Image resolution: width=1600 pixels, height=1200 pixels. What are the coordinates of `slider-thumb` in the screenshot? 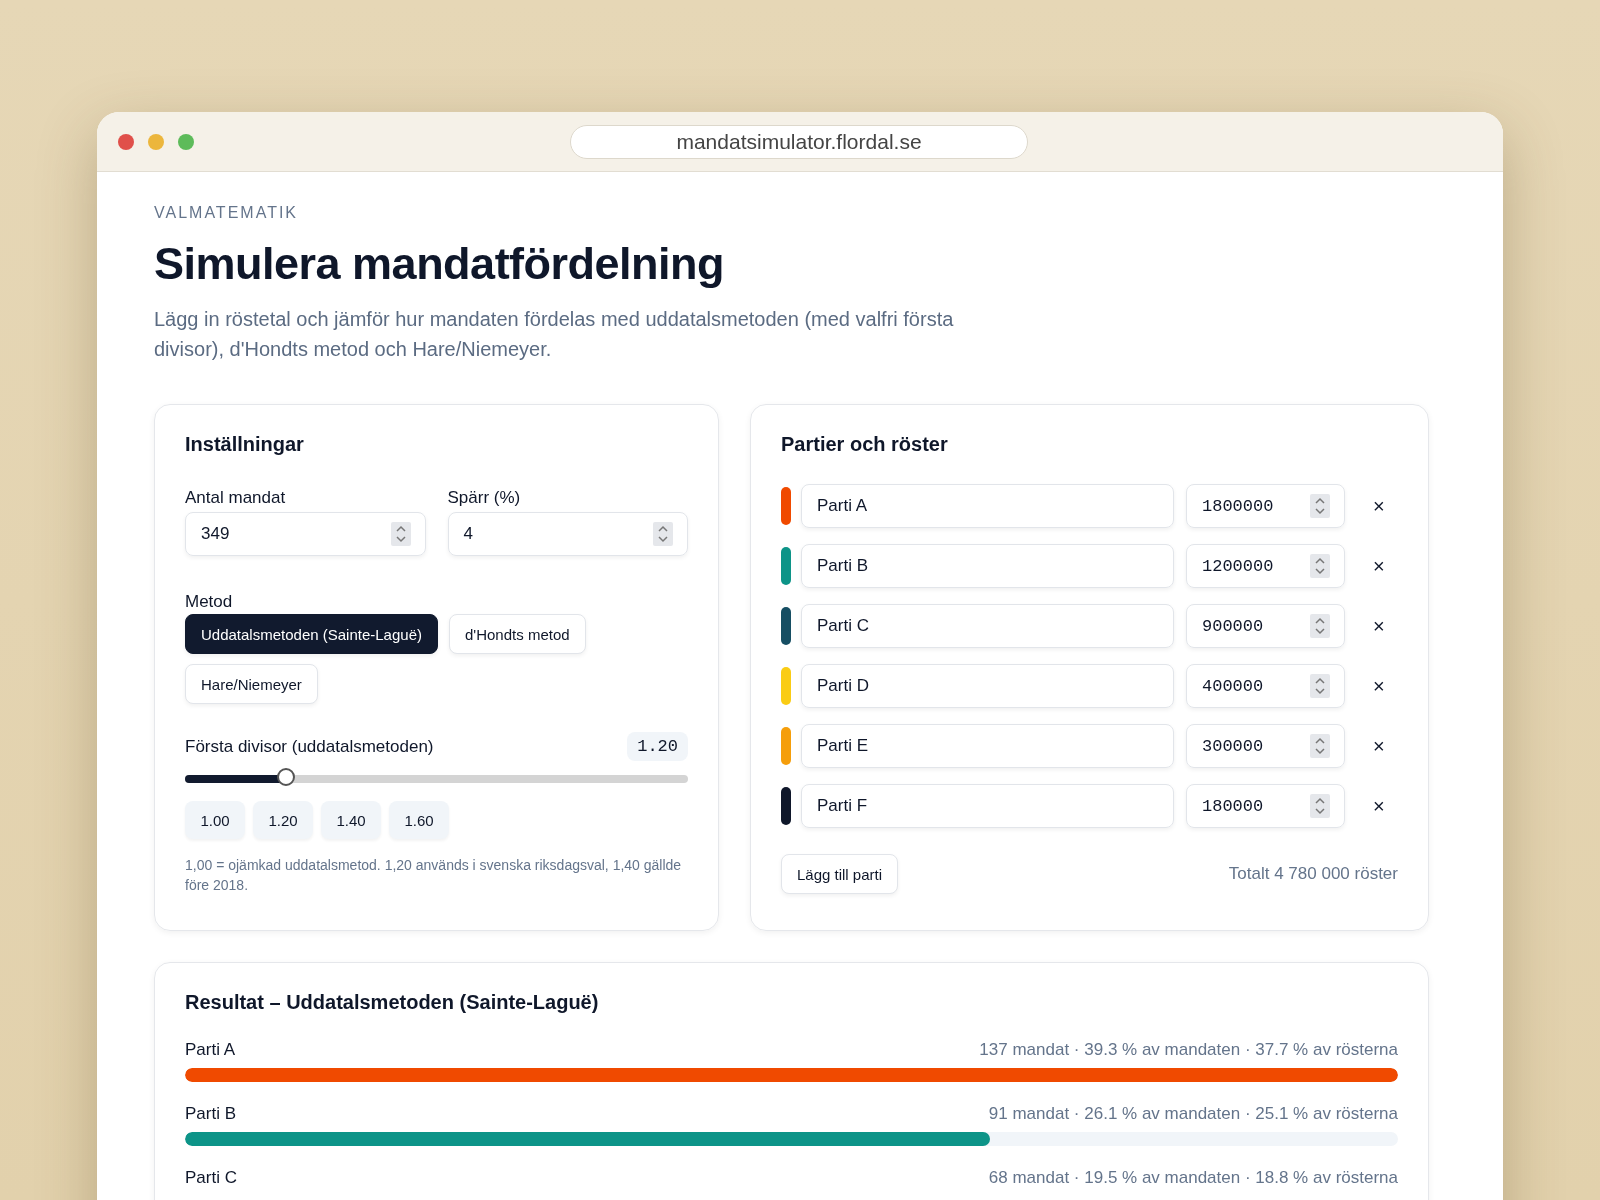 It's located at (285, 777).